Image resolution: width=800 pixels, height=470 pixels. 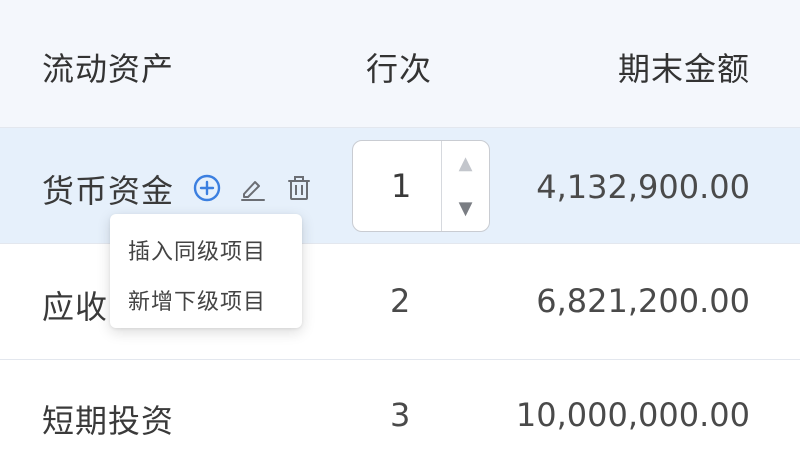 What do you see at coordinates (632, 415) in the screenshot?
I see `row-amount: 10,000,000.00` at bounding box center [632, 415].